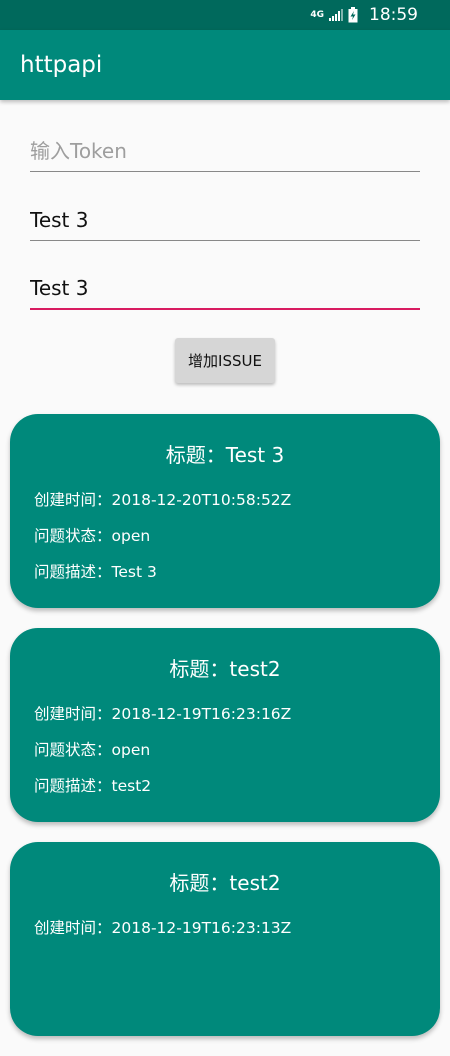 This screenshot has height=1056, width=450. What do you see at coordinates (393, 15) in the screenshot?
I see `status-time: 18:59` at bounding box center [393, 15].